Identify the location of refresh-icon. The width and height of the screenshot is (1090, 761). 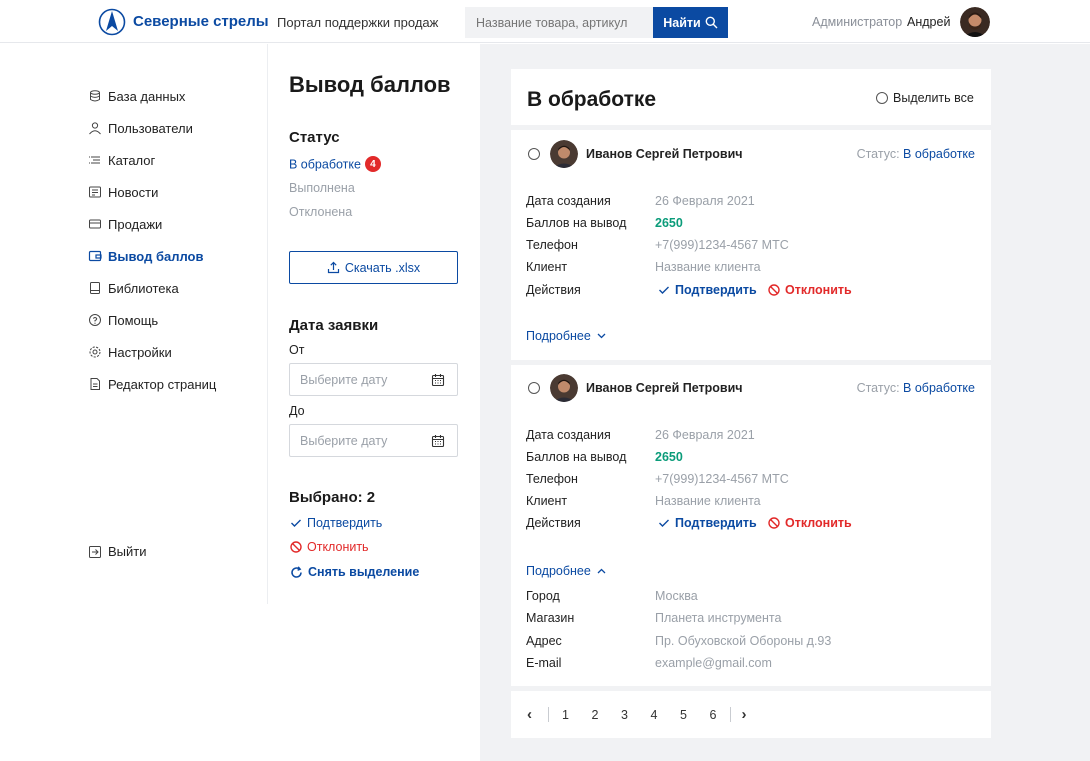
(296, 571).